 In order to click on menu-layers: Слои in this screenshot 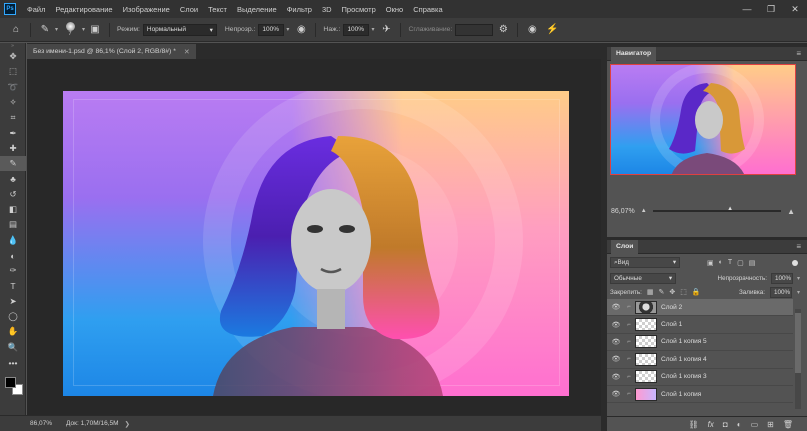, I will do `click(189, 9)`.